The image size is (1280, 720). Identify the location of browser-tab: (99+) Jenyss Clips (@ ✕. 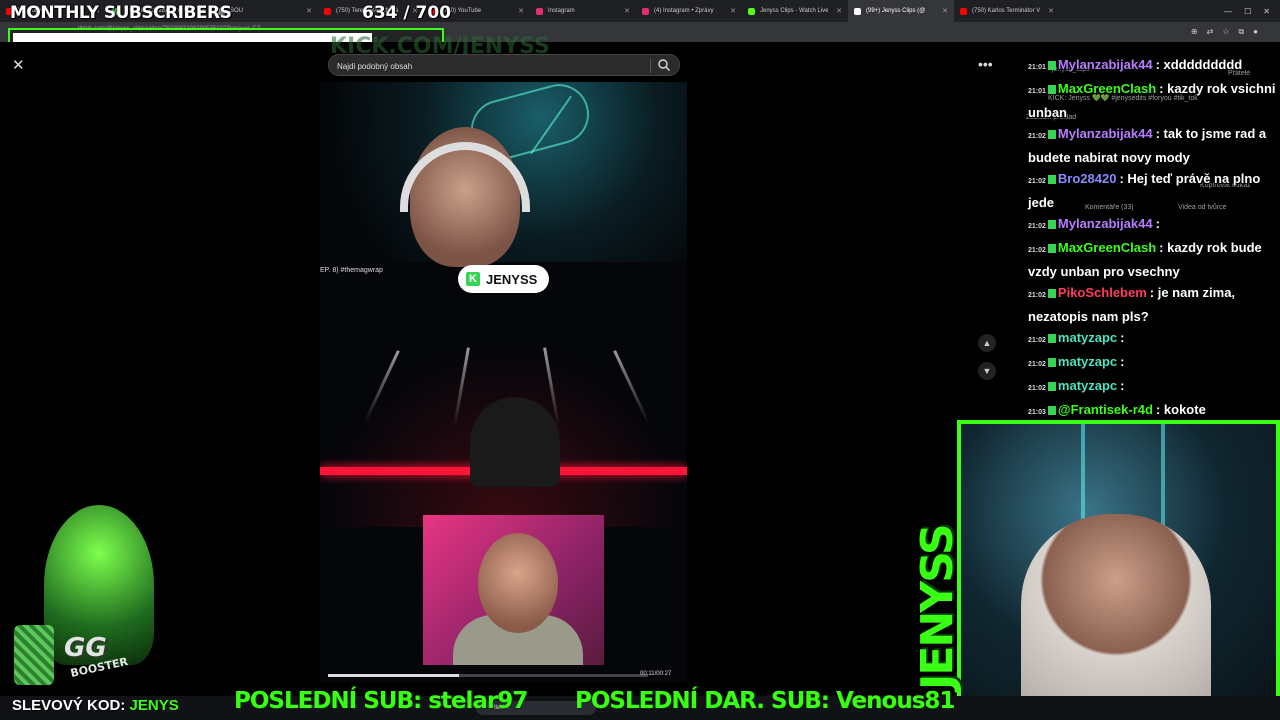
(901, 11).